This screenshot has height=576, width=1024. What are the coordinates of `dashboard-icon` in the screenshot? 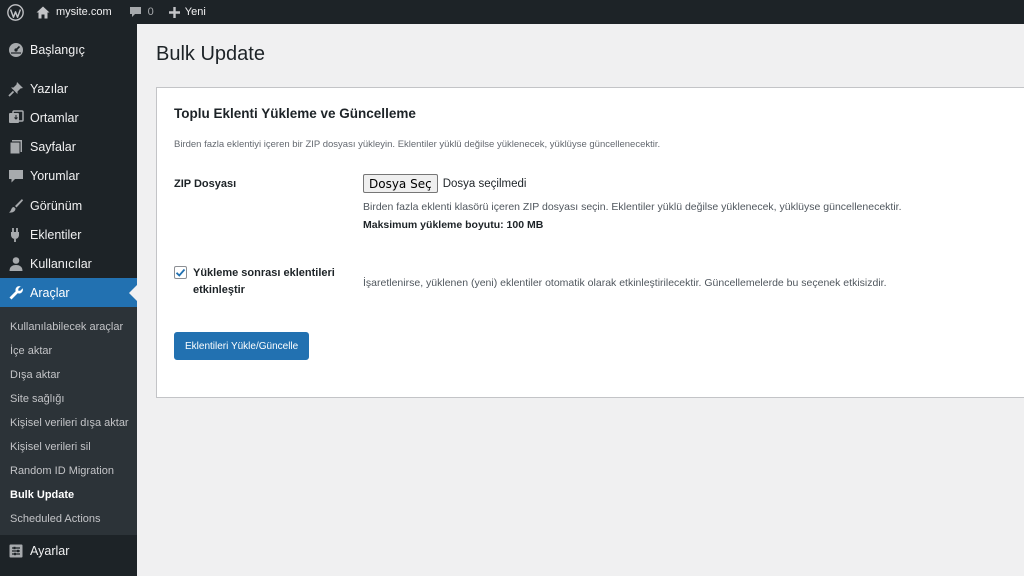 It's located at (15, 50).